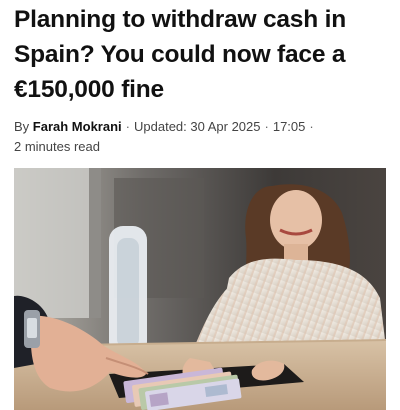  What do you see at coordinates (89, 89) in the screenshot?
I see `headline-line-3: €150,000 fine` at bounding box center [89, 89].